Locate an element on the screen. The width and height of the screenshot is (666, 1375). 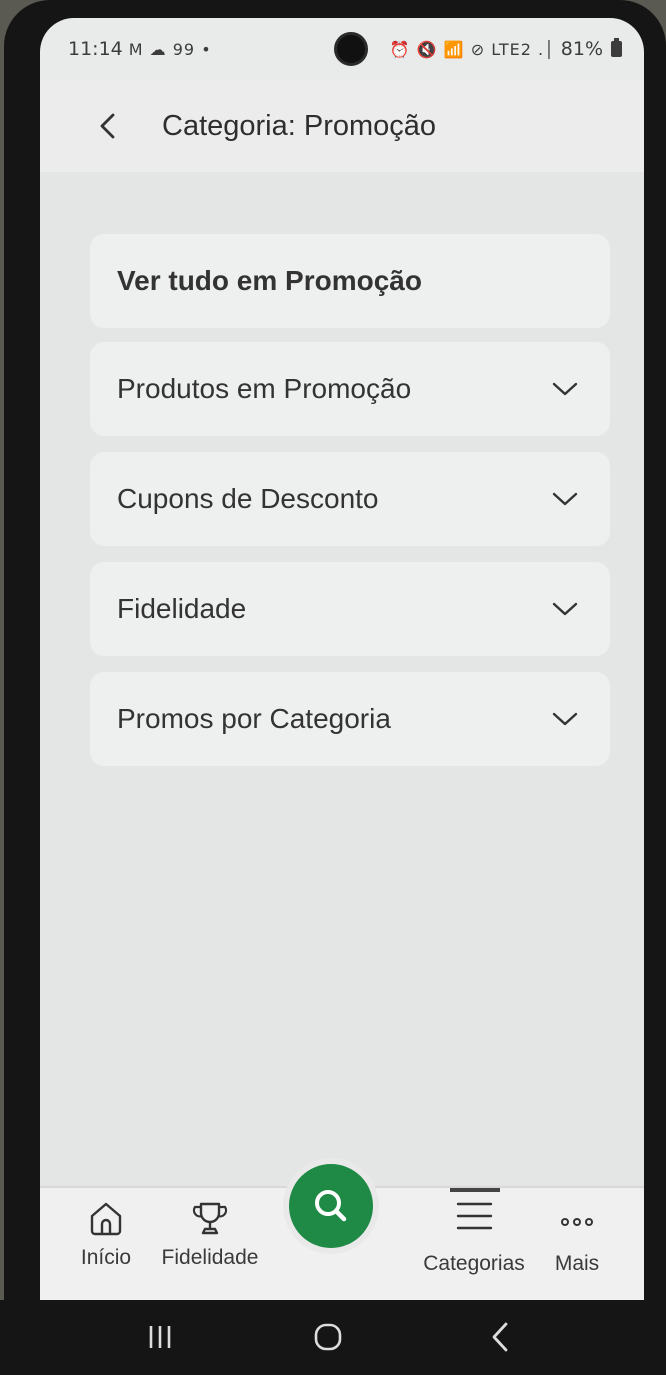
home-button is located at coordinates (328, 1337).